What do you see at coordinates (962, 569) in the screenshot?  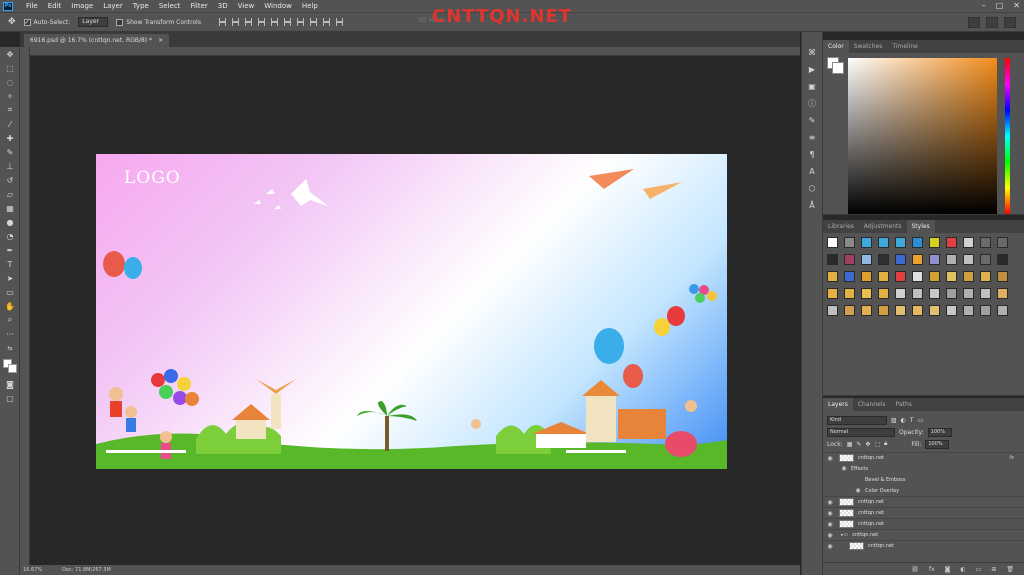 I see `adjustment-layer-icon: ◐` at bounding box center [962, 569].